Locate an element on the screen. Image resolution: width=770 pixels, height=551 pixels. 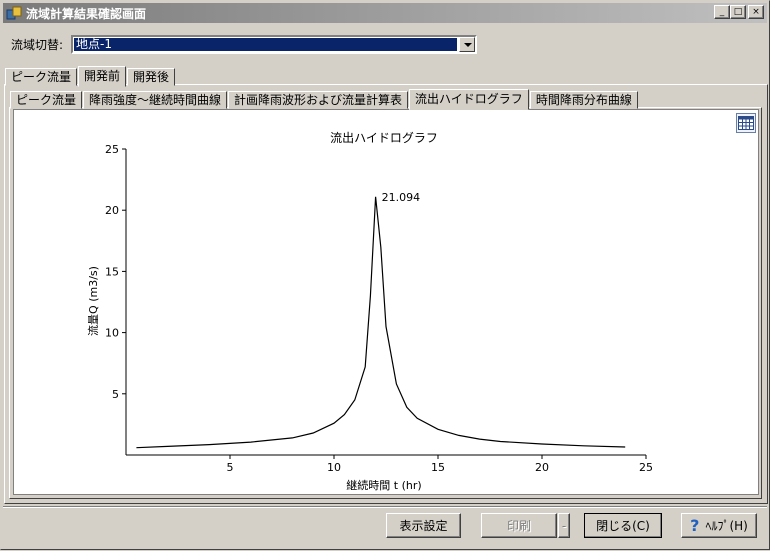
display-settings-button: 表示設定 is located at coordinates (423, 525).